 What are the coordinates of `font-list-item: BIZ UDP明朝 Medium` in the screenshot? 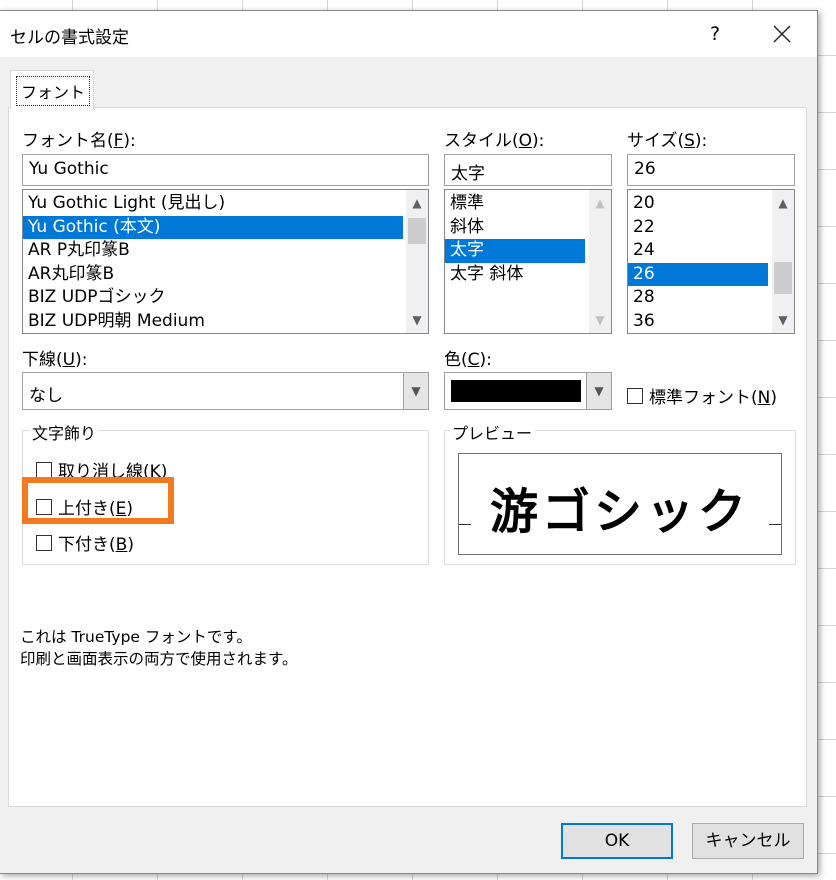 It's located at (213, 322).